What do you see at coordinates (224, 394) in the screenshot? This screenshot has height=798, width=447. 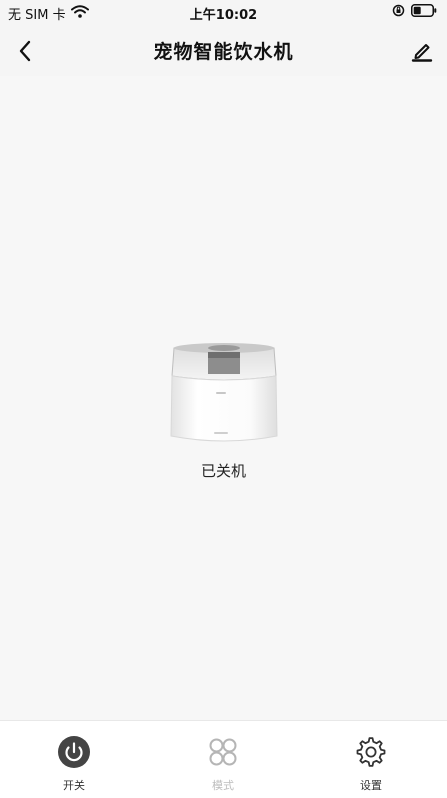 I see `water-fountain-image` at bounding box center [224, 394].